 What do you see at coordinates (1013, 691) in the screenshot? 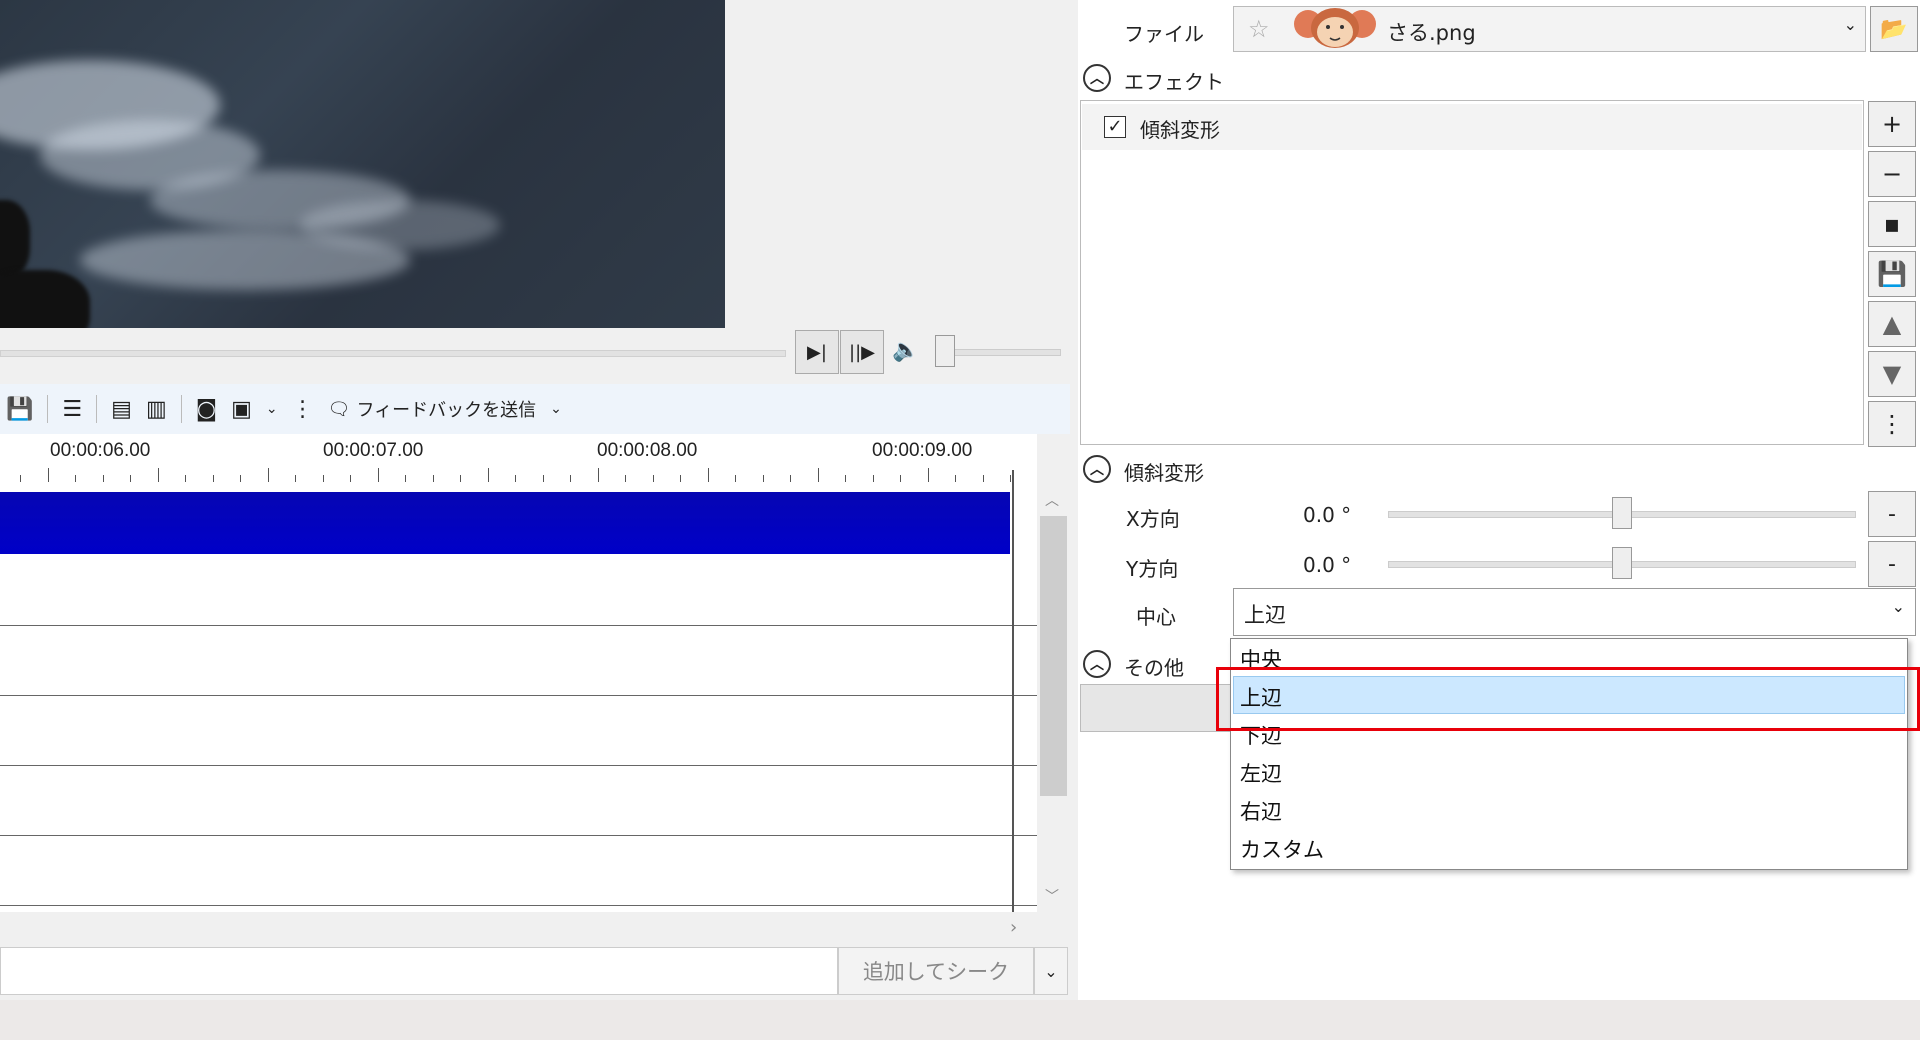
I see `playhead` at bounding box center [1013, 691].